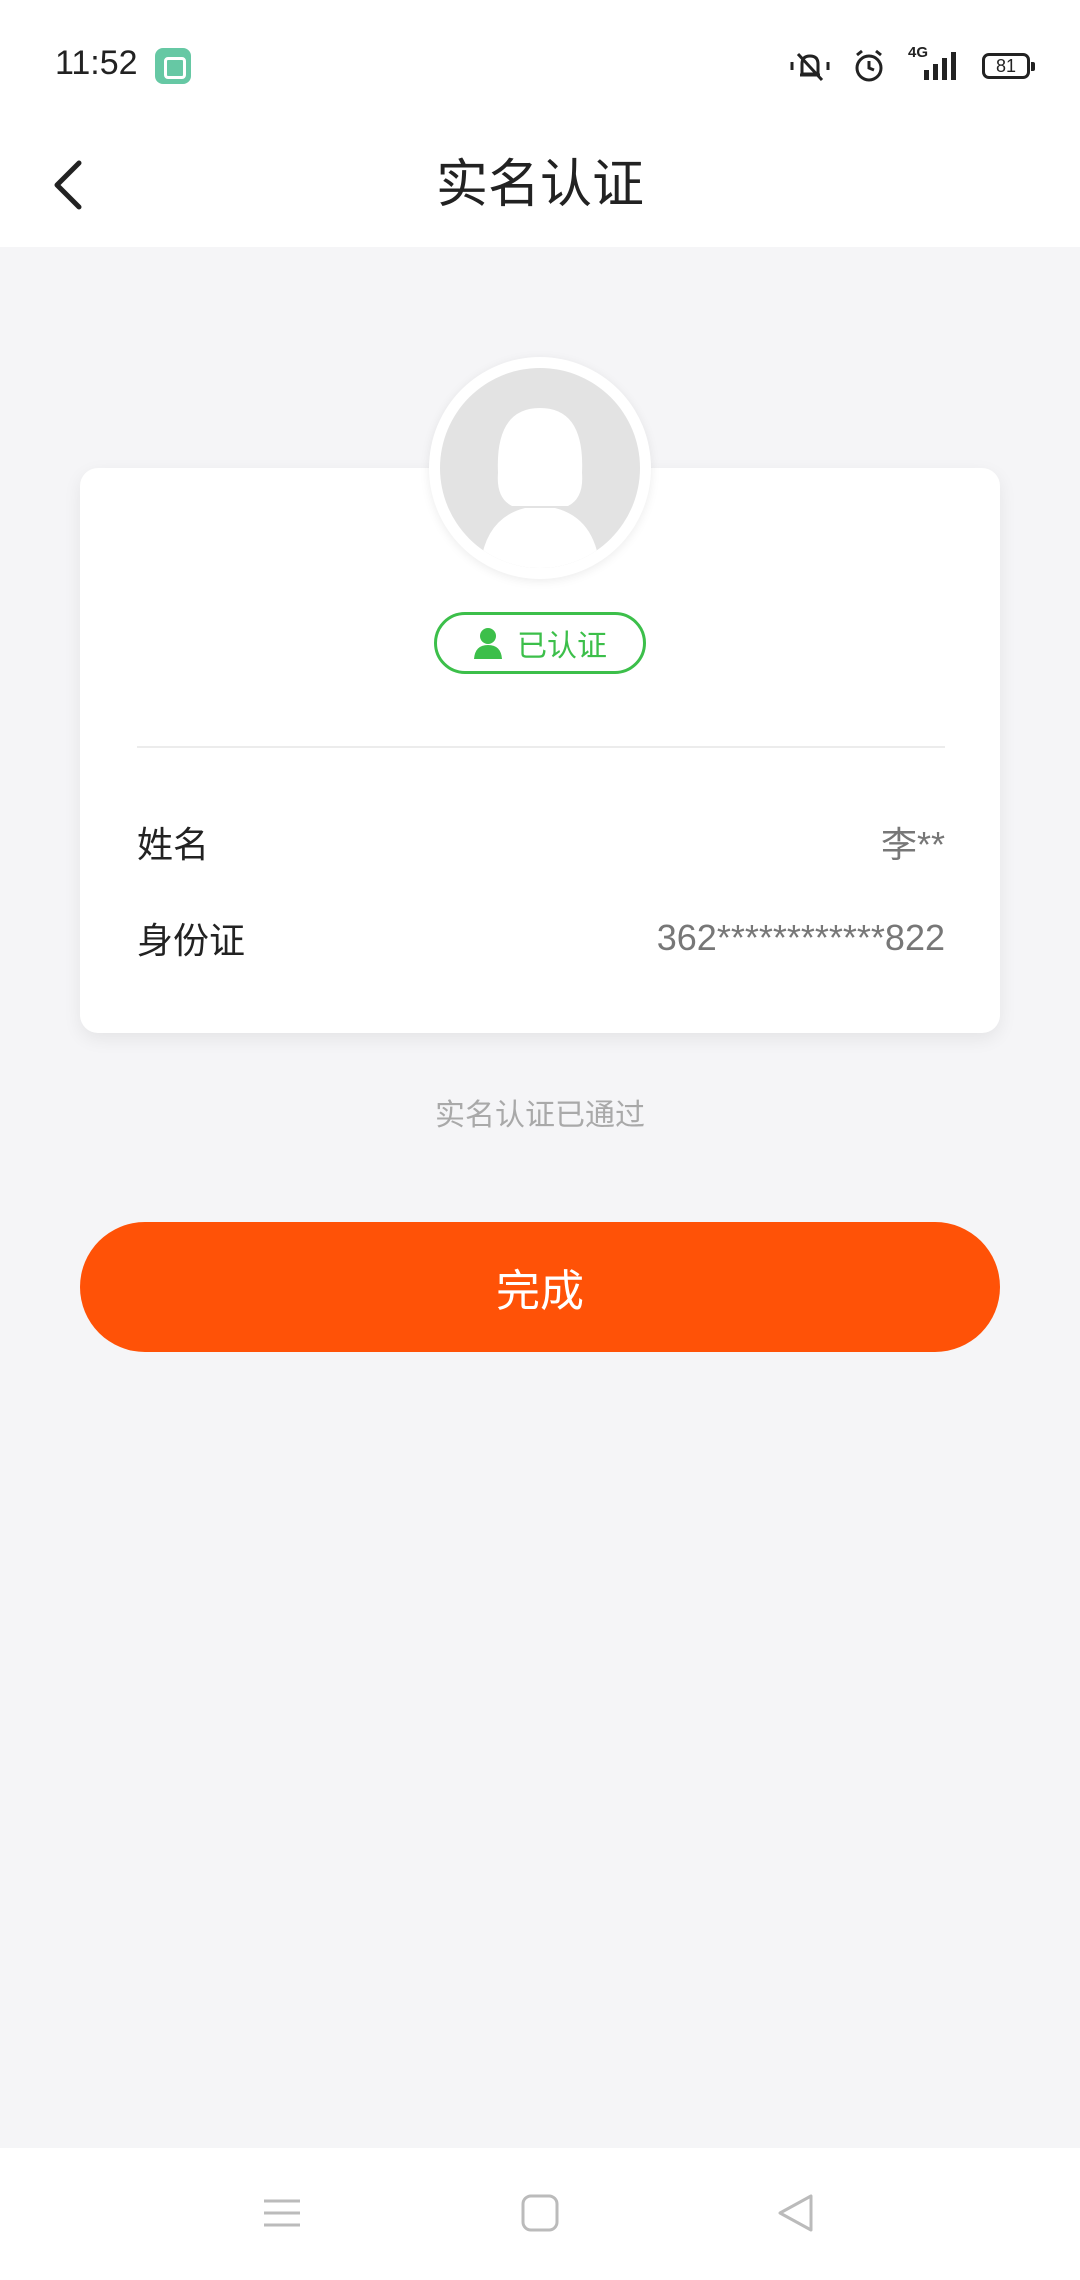  I want to click on back-triangle-icon, so click(795, 2213).